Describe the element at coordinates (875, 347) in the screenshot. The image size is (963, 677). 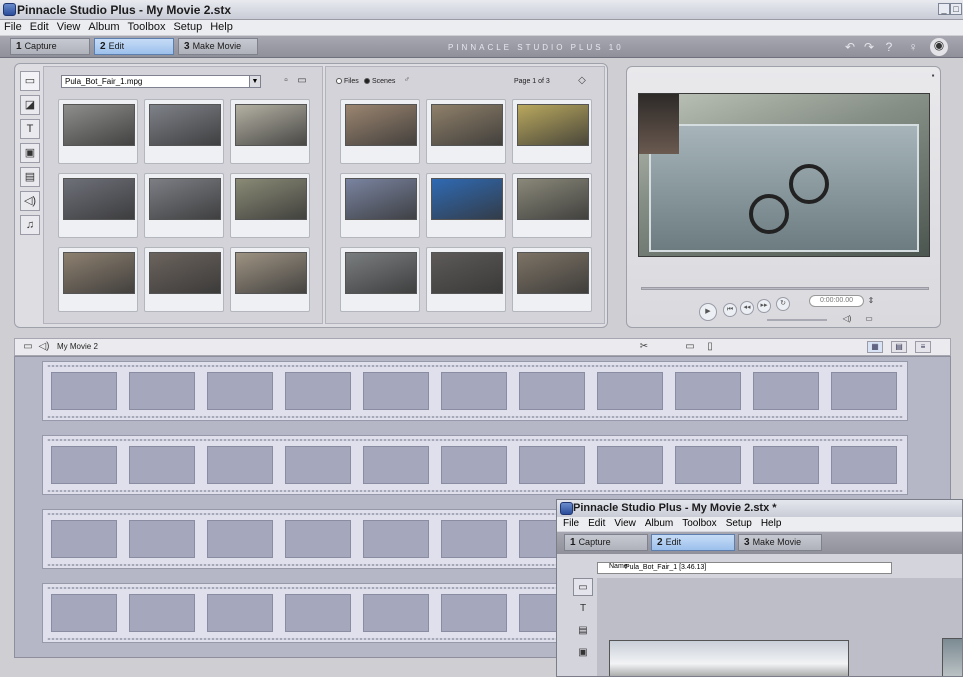
I see `storyboard-view-icon: ▦` at that location.